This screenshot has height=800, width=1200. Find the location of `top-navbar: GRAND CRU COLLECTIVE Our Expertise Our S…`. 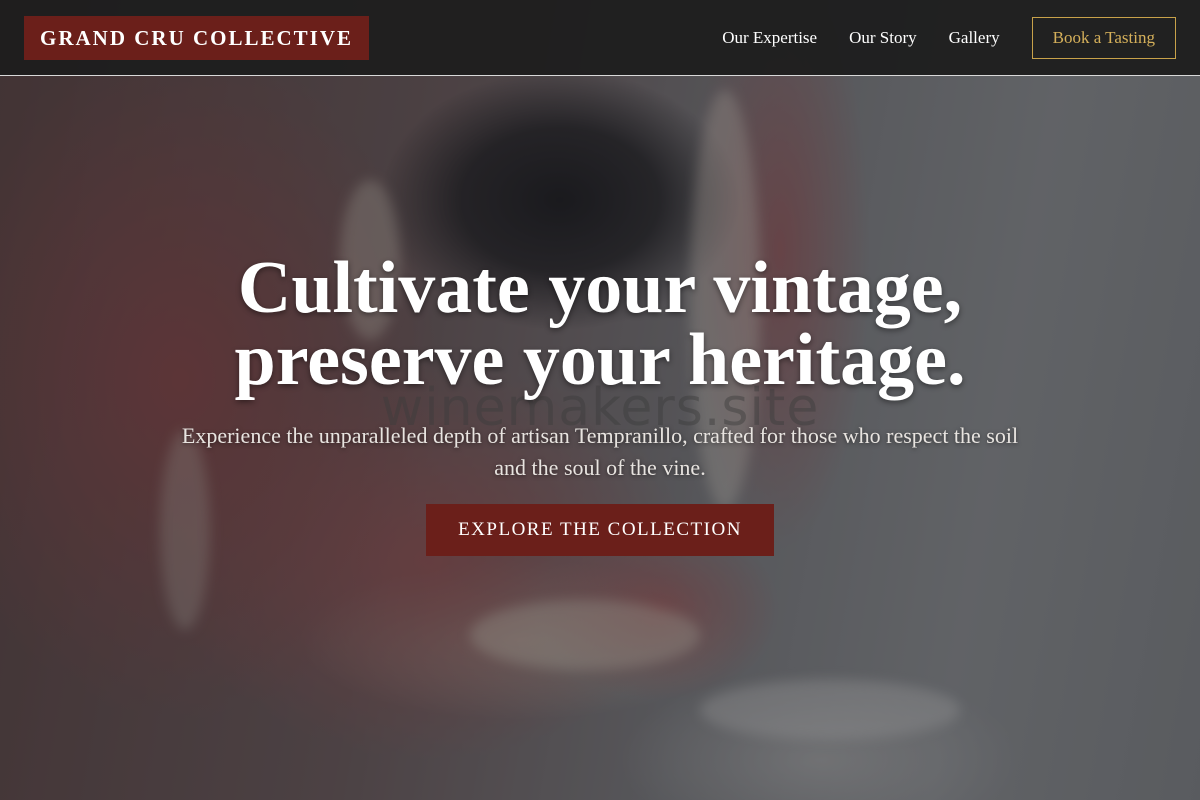

top-navbar: GRAND CRU COLLECTIVE Our Expertise Our S… is located at coordinates (600, 38).